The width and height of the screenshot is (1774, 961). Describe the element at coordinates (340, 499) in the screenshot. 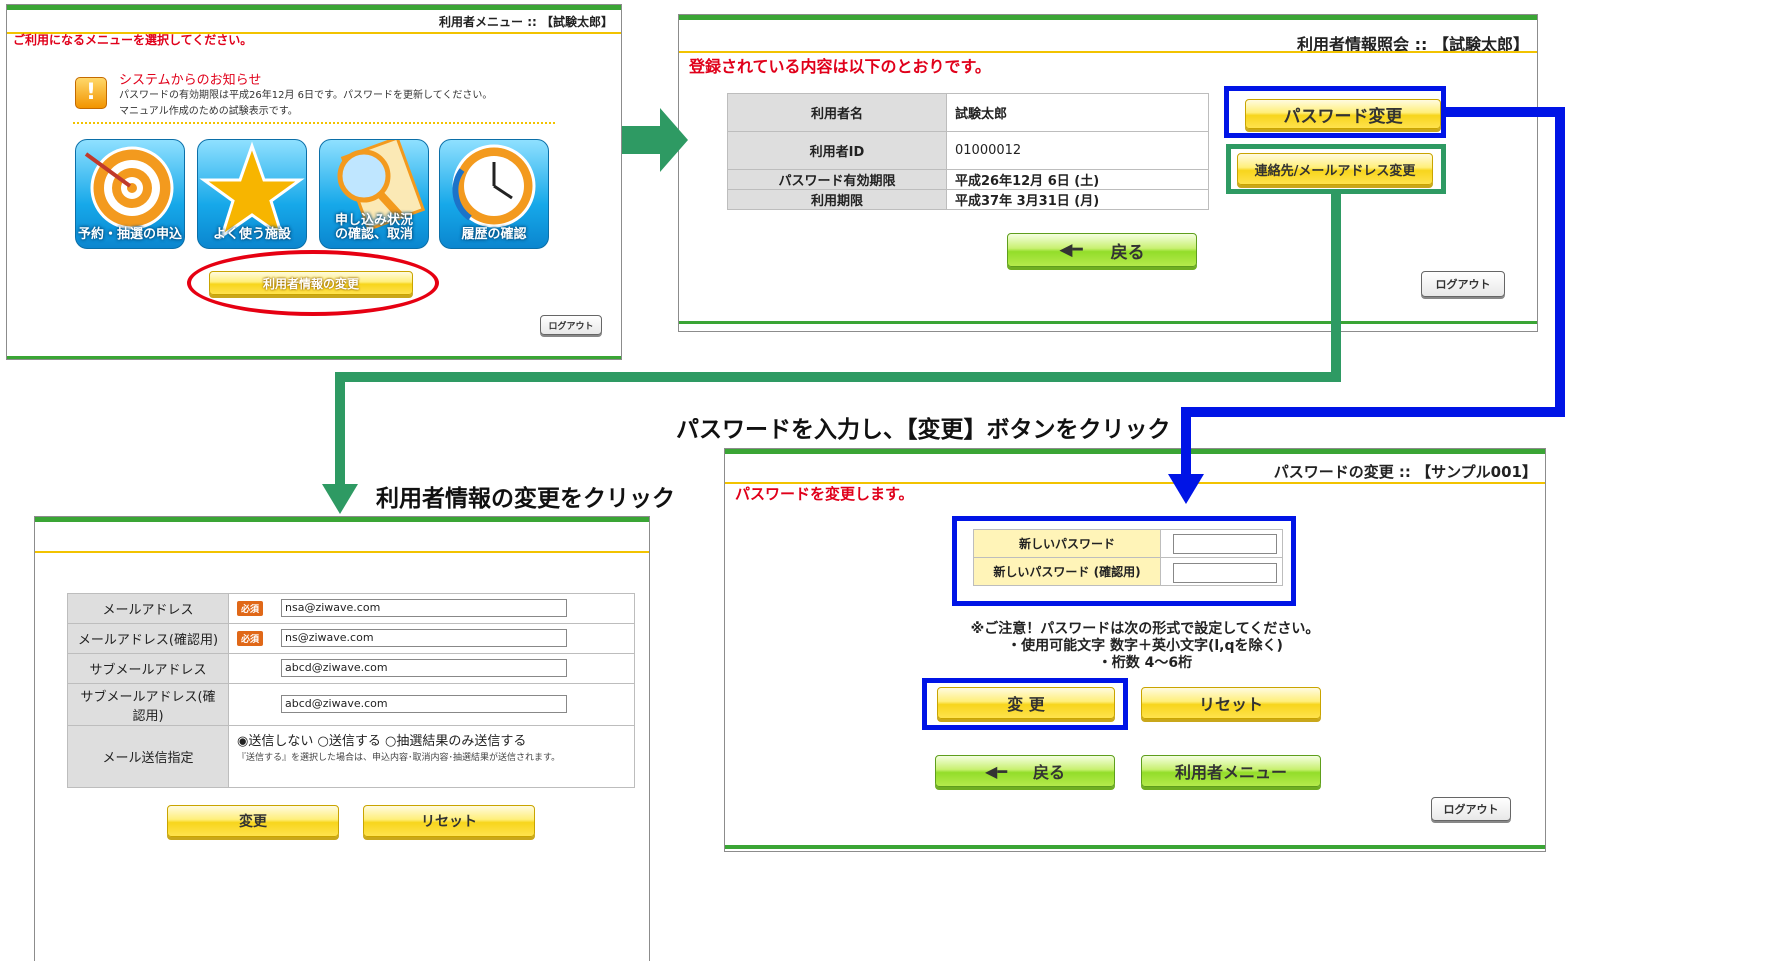

I see `arrow-down-icon` at that location.